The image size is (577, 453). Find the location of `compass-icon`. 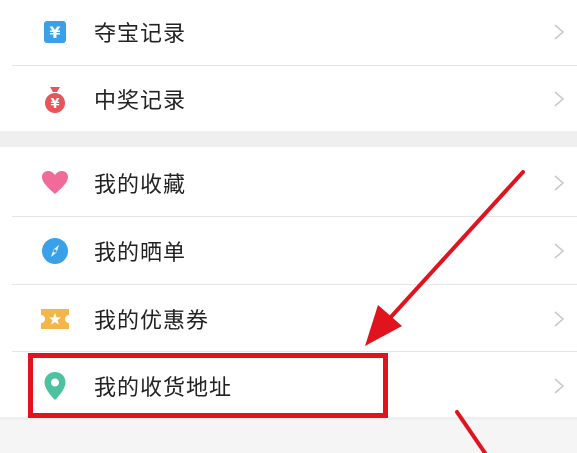

compass-icon is located at coordinates (55, 251).